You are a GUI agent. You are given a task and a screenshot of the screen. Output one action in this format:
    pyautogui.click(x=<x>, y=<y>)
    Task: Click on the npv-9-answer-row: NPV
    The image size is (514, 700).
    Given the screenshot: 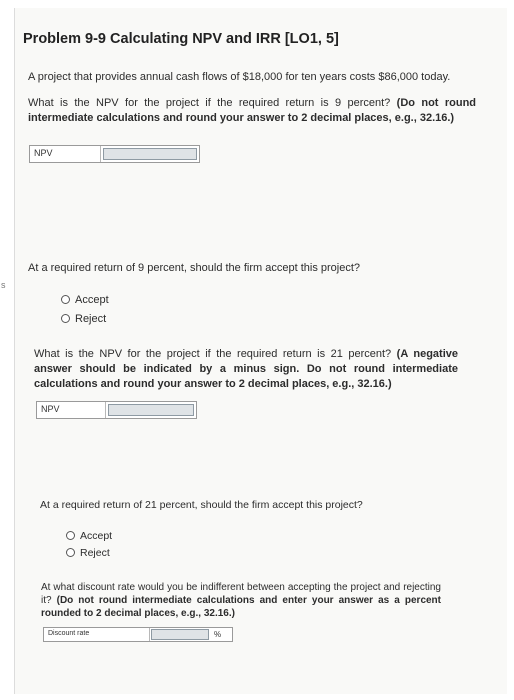 What is the action you would take?
    pyautogui.click(x=114, y=154)
    